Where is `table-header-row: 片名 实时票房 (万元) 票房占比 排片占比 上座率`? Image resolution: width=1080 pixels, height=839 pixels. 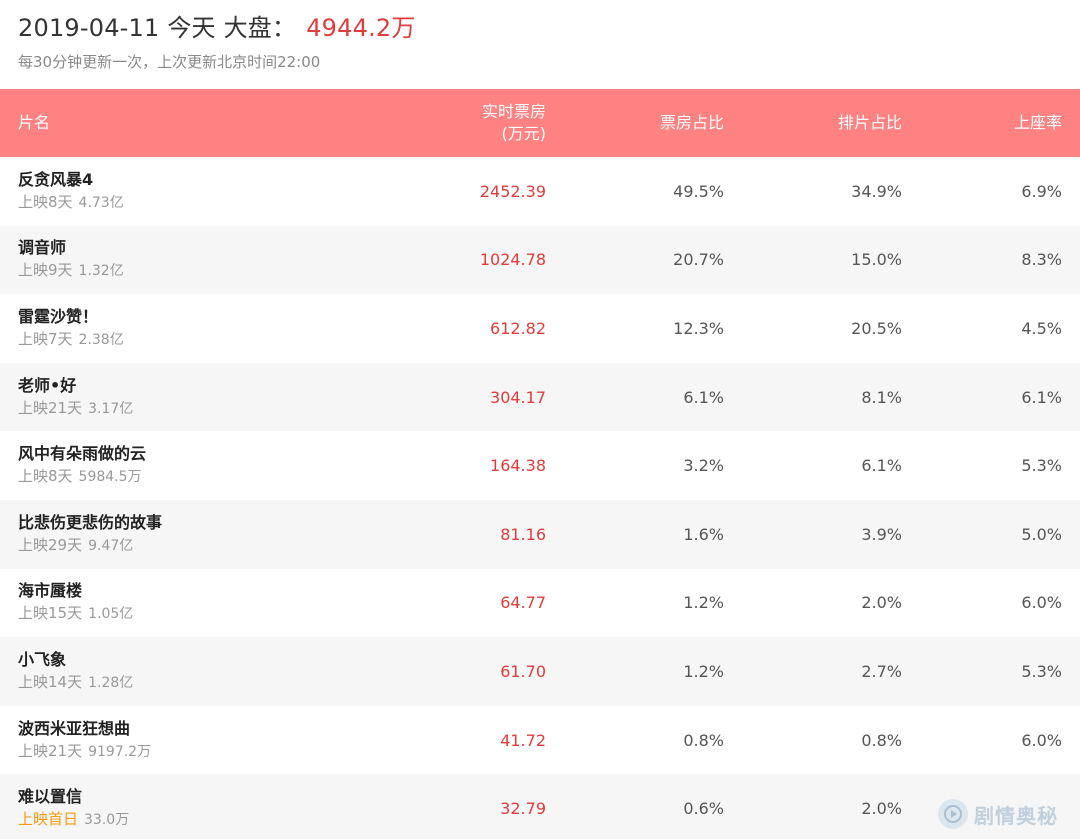
table-header-row: 片名 实时票房 (万元) 票房占比 排片占比 上座率 is located at coordinates (540, 123).